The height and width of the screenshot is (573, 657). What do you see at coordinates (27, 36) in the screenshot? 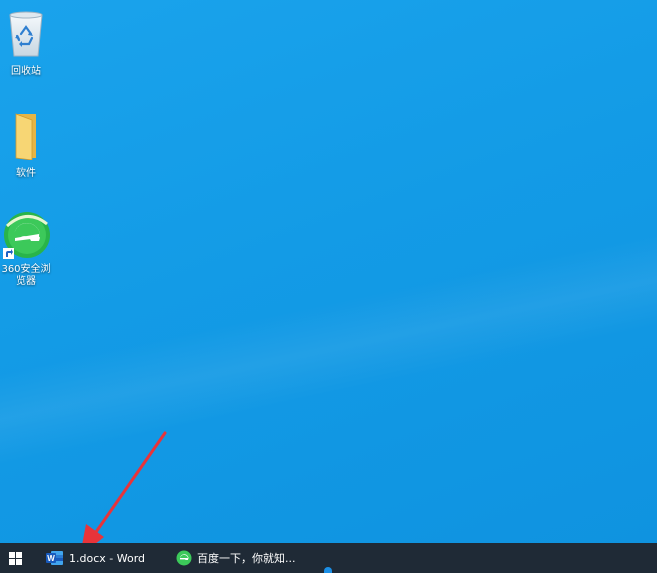
I see `recycle-bin-icon` at bounding box center [27, 36].